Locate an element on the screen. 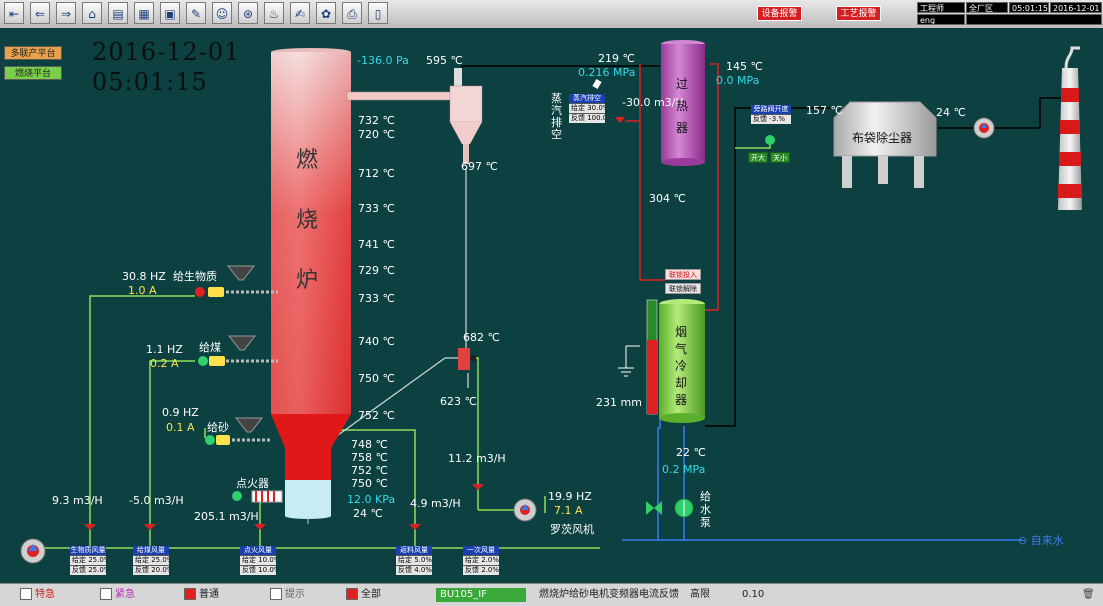 Image resolution: width=1103 pixels, height=606 pixels. filter-all: 全部 is located at coordinates (363, 595).